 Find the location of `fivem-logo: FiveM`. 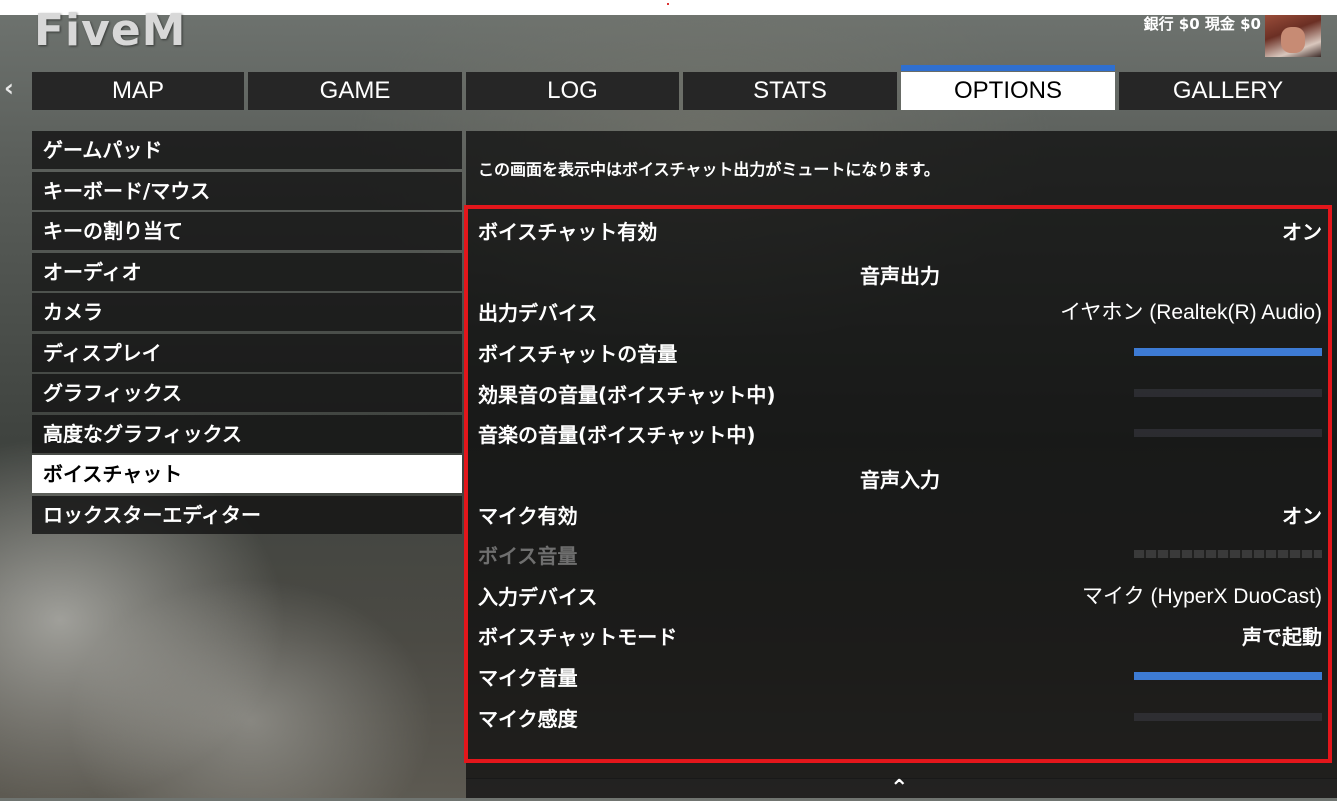

fivem-logo: FiveM is located at coordinates (110, 29).